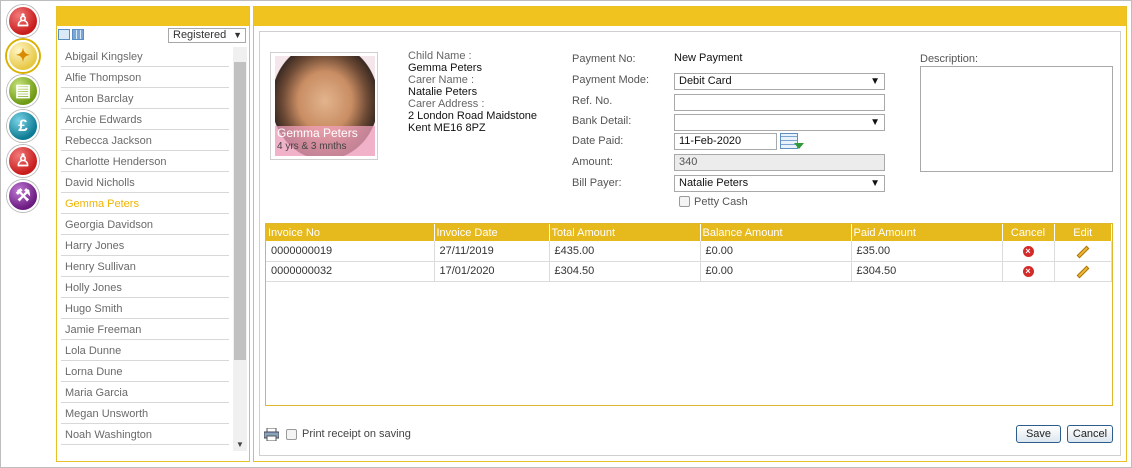  Describe the element at coordinates (443, 92) in the screenshot. I see `carer-name: Natalie Peters` at that location.